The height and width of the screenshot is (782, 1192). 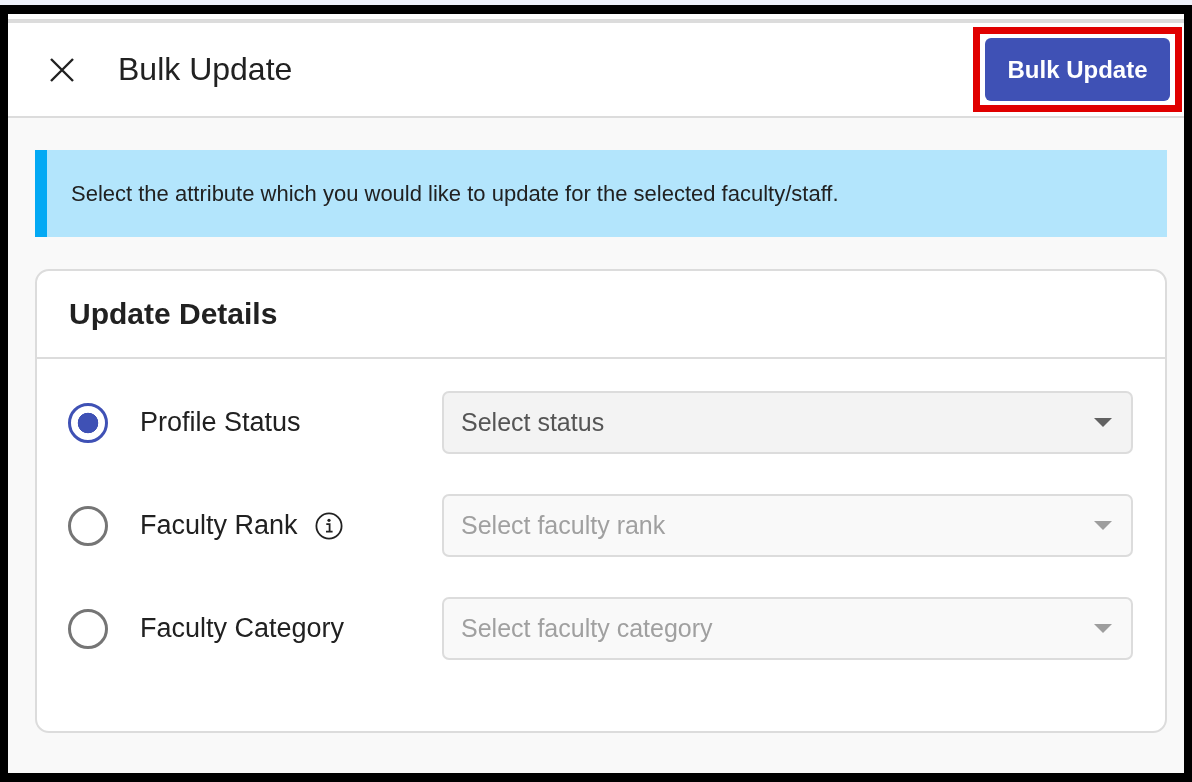 I want to click on option-label: Faculty Rank, so click(x=219, y=525).